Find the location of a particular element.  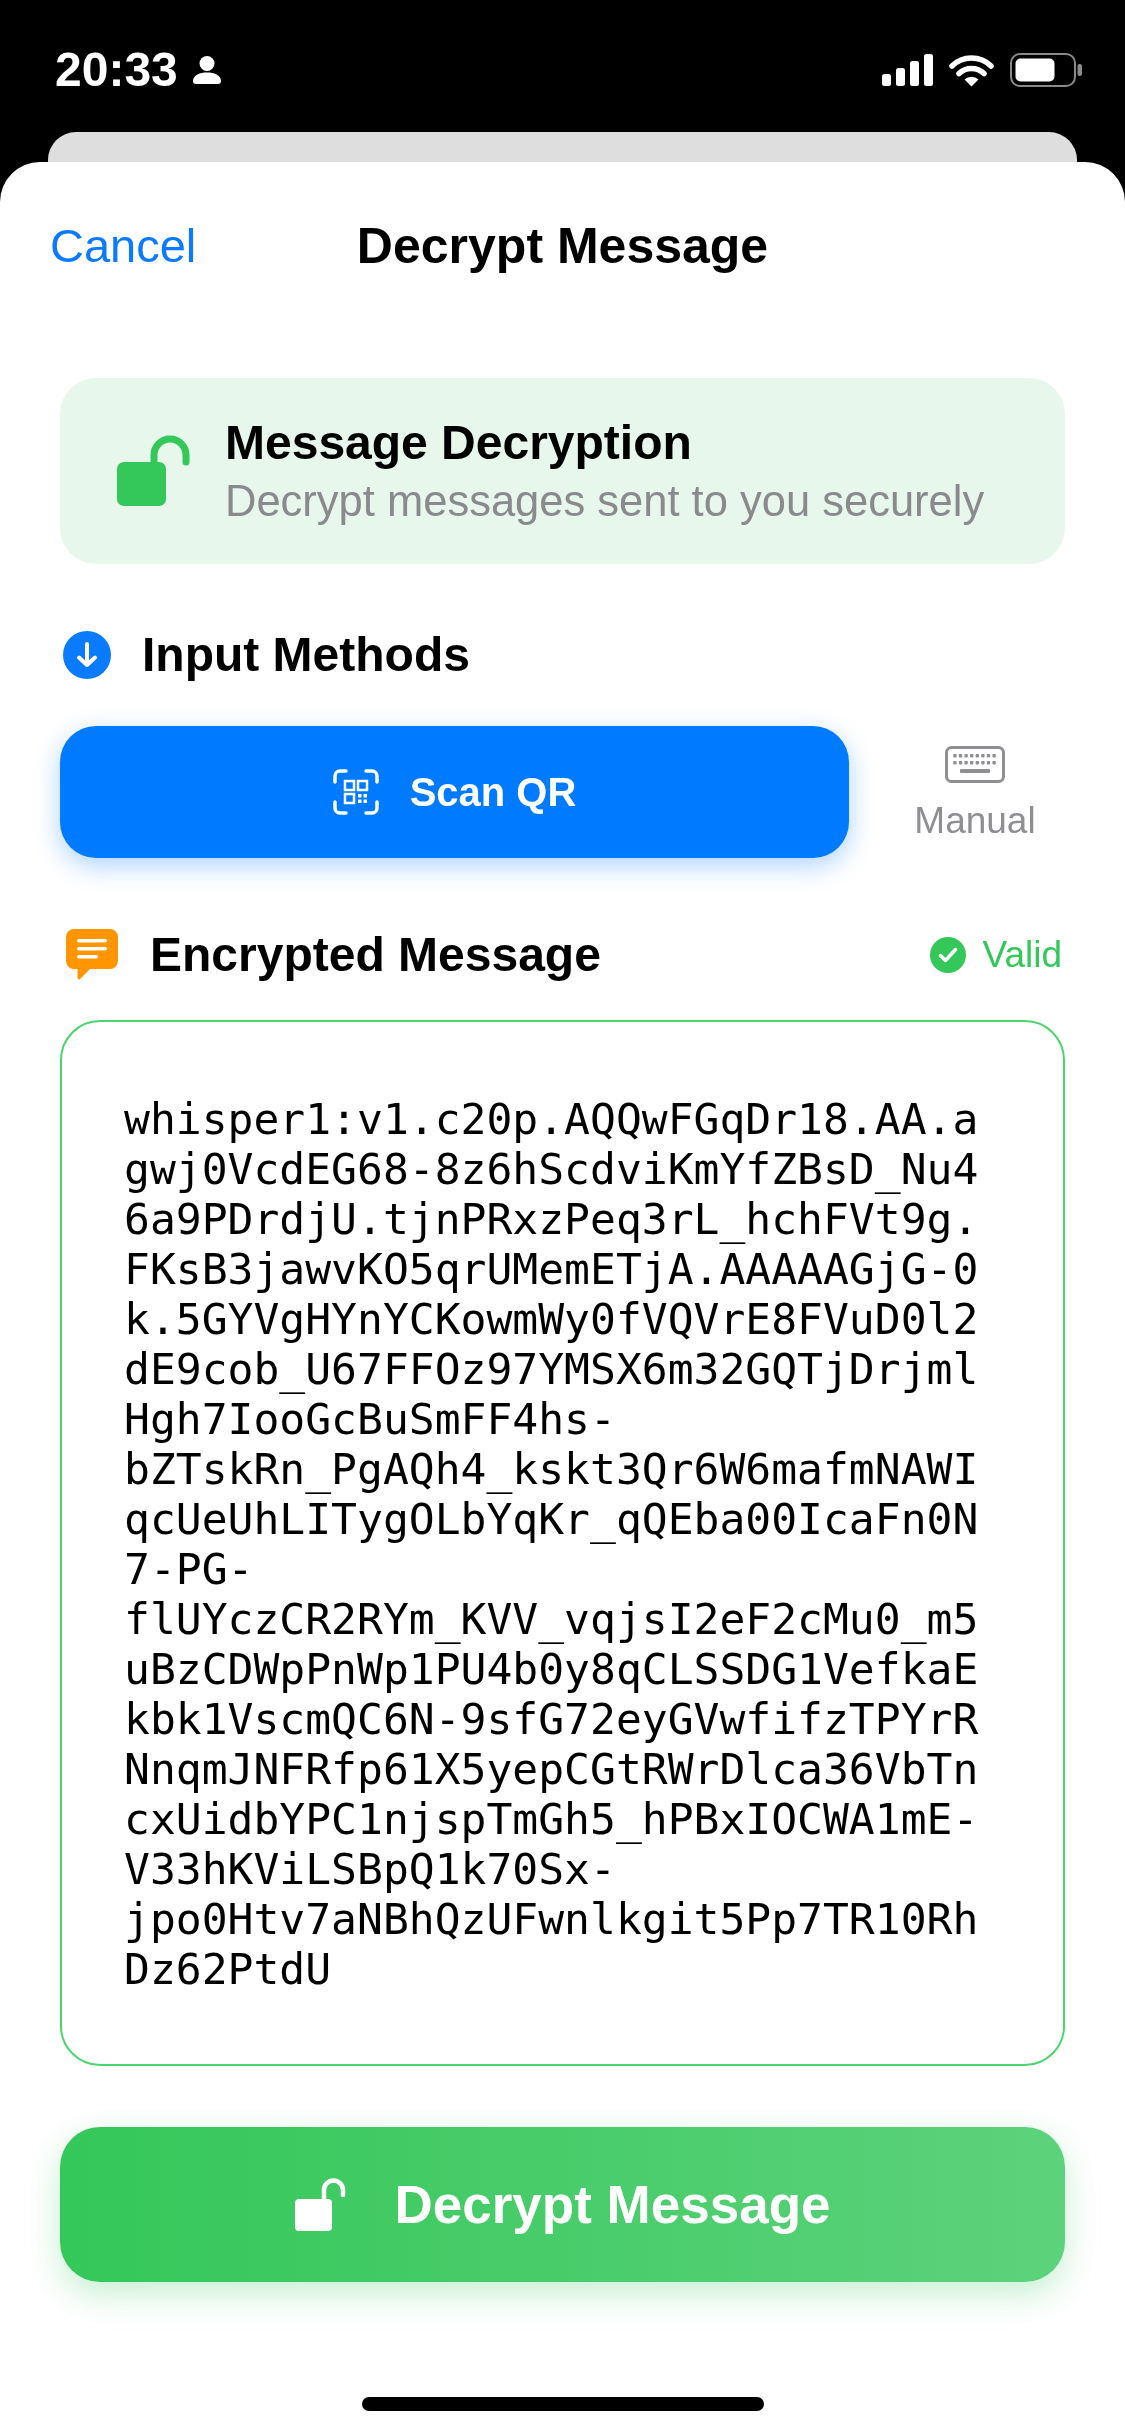

battery-icon is located at coordinates (1046, 70).